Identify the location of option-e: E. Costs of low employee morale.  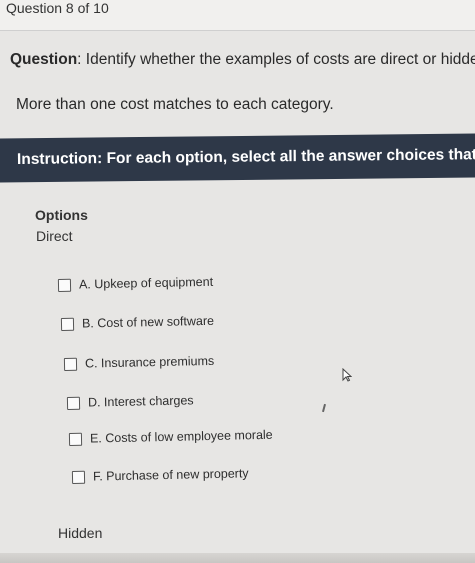
(170, 436).